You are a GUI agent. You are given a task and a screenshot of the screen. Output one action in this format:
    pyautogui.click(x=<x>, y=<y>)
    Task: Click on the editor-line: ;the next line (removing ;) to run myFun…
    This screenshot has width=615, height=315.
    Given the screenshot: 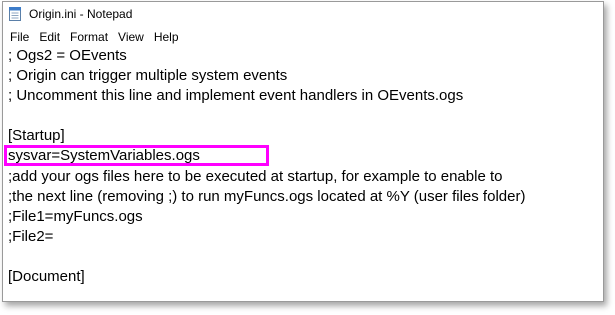 What is the action you would take?
    pyautogui.click(x=267, y=196)
    